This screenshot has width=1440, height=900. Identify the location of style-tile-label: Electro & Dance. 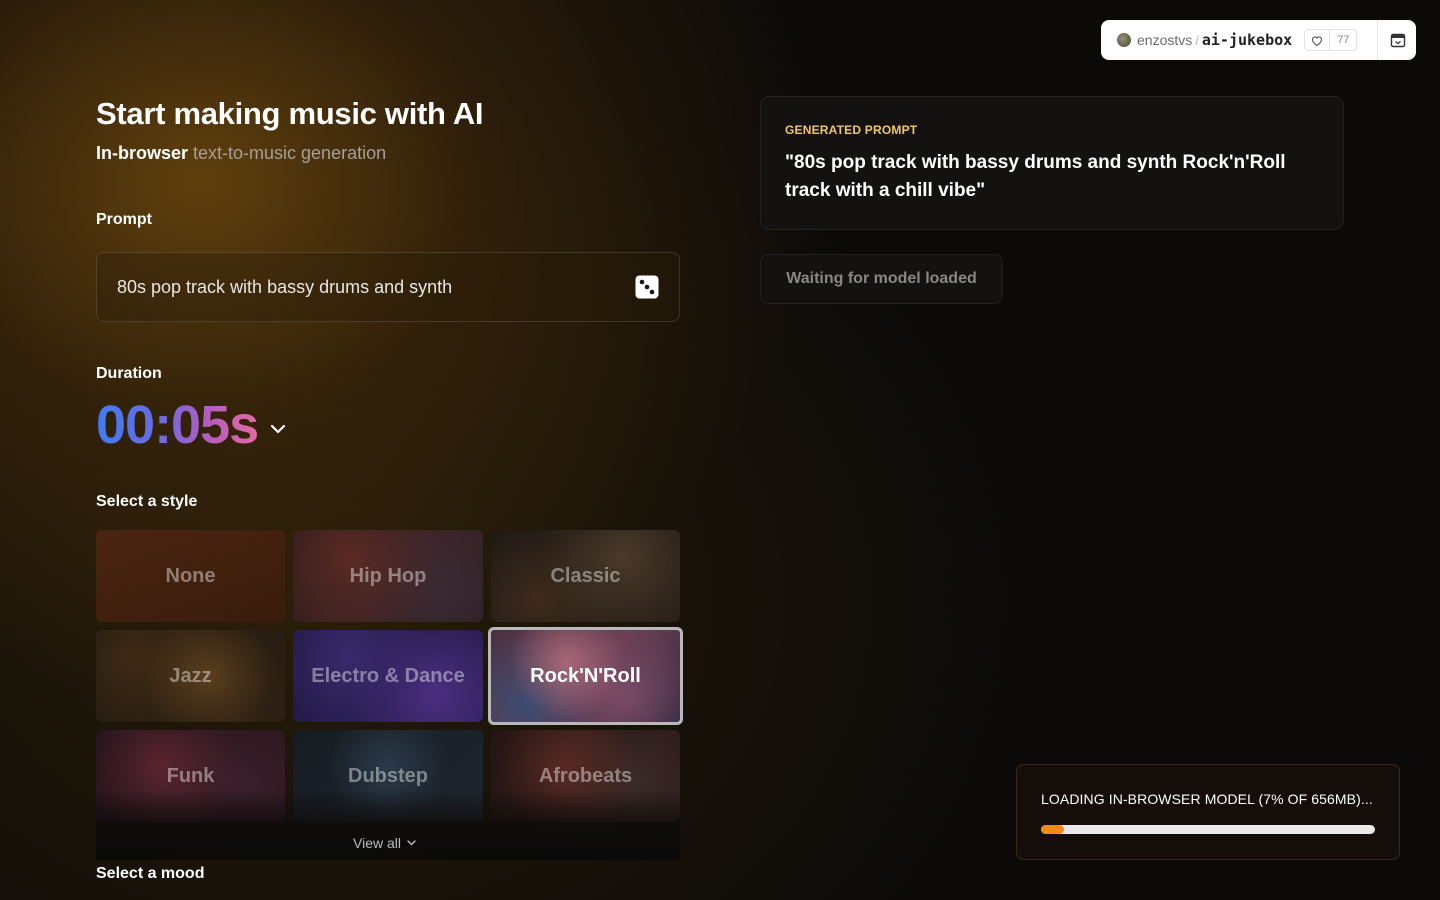
(388, 675).